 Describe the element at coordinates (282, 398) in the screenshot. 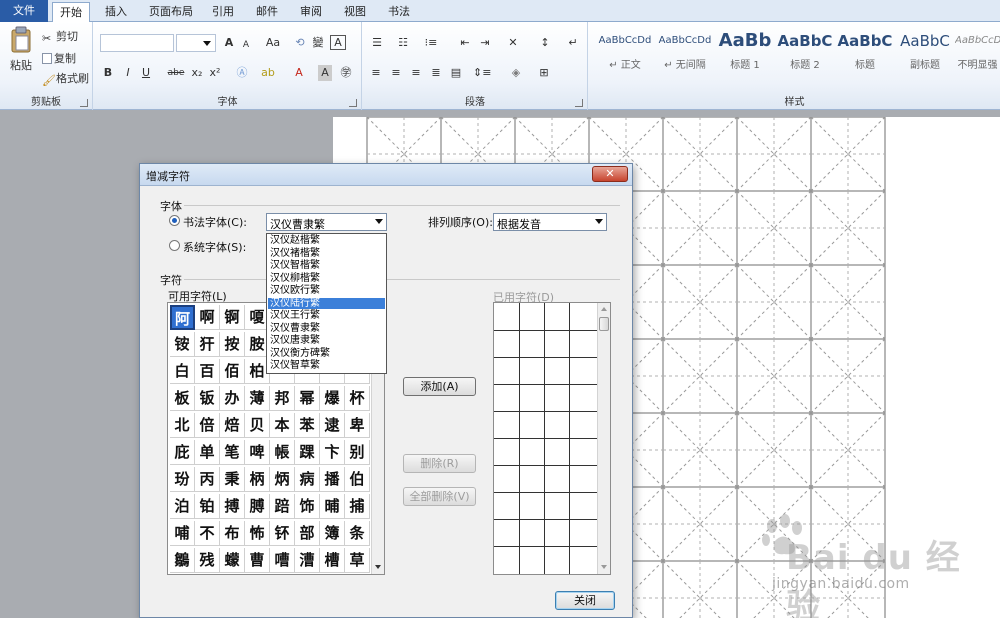

I see `char-cell: 邦` at that location.